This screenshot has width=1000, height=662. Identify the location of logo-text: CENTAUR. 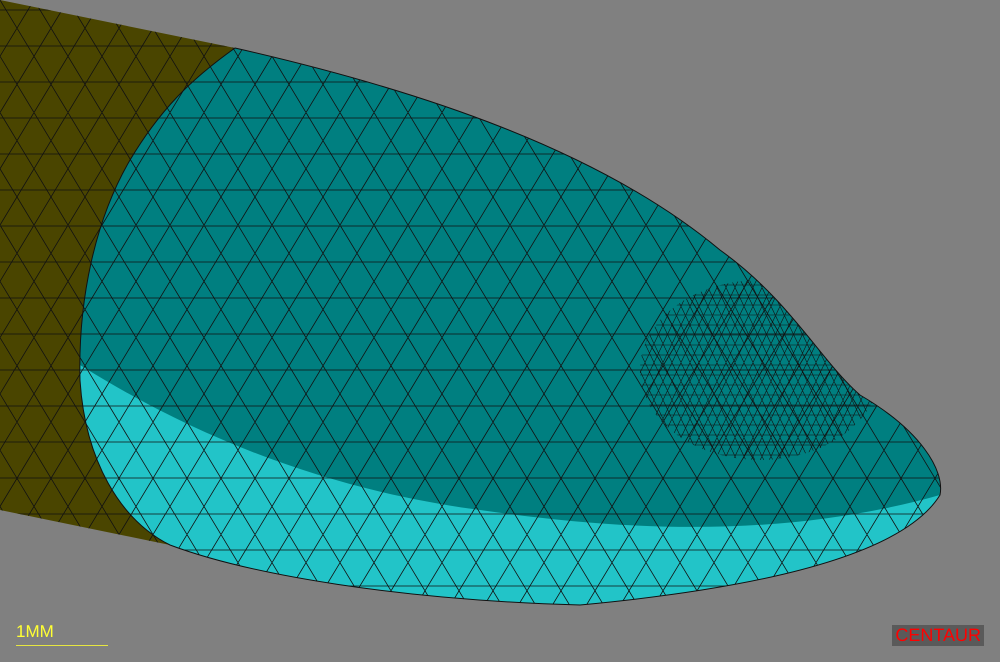
(938, 635).